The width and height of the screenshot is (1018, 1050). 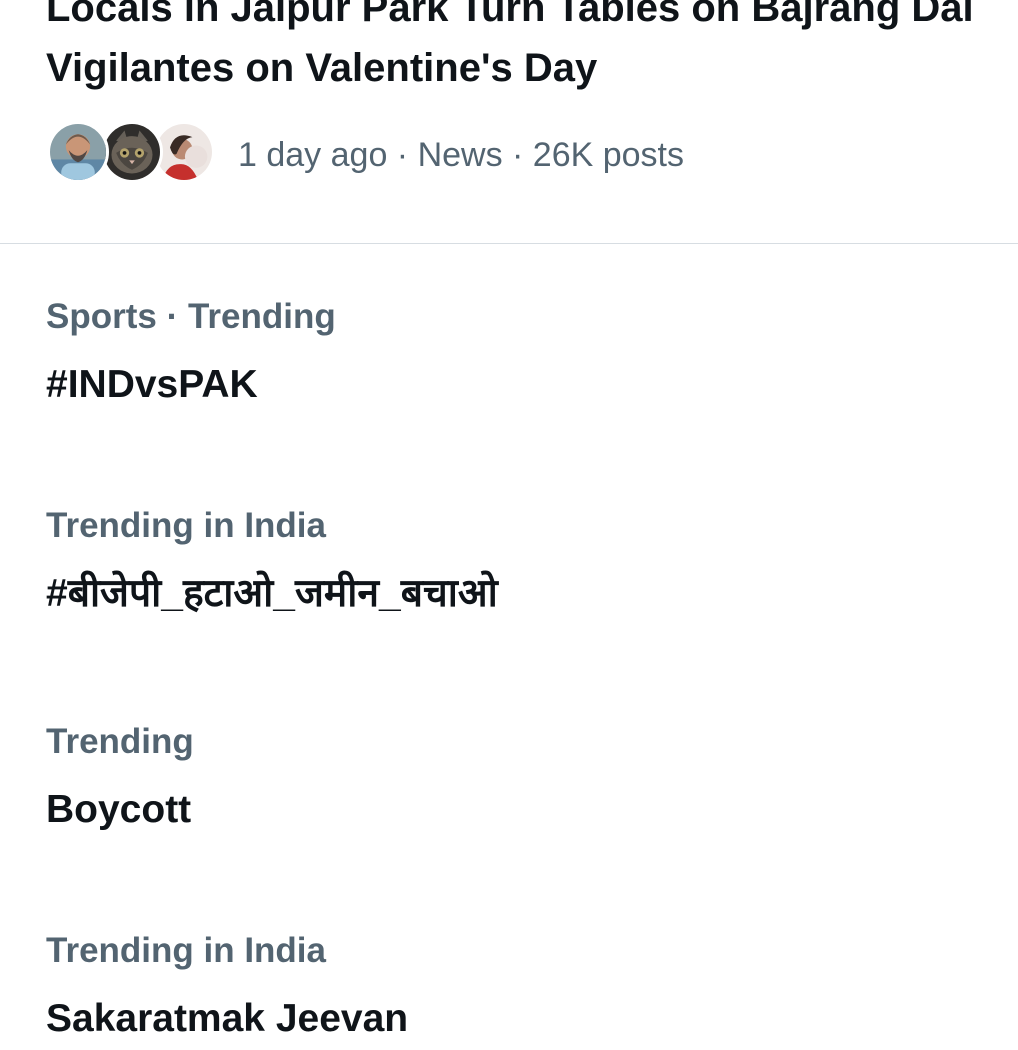 I want to click on avatar-person-icon, so click(x=78, y=152).